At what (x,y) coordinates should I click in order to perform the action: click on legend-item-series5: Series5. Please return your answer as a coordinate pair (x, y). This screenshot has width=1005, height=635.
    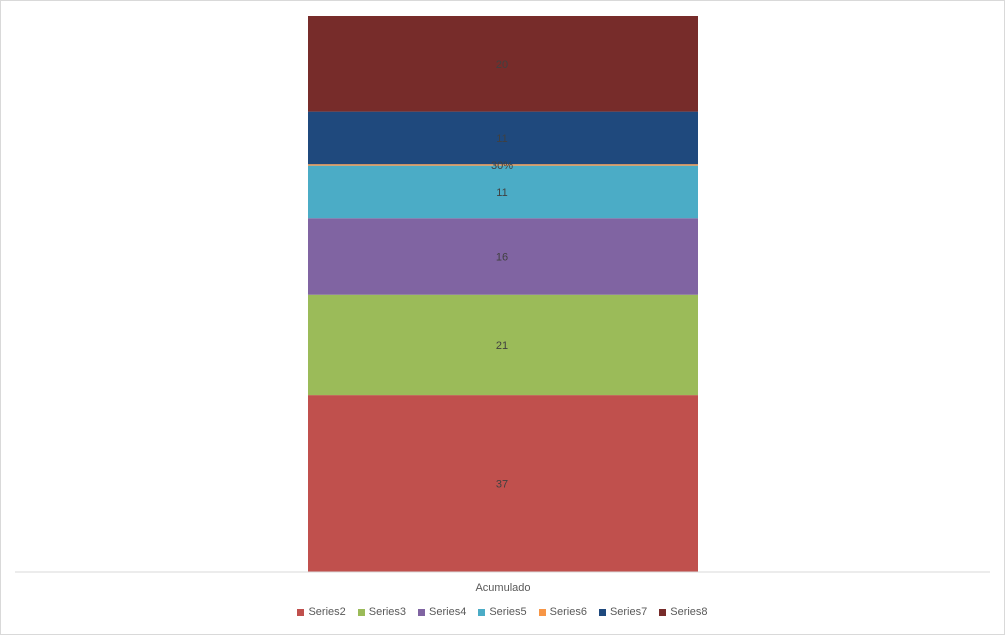
    Looking at the image, I should click on (502, 612).